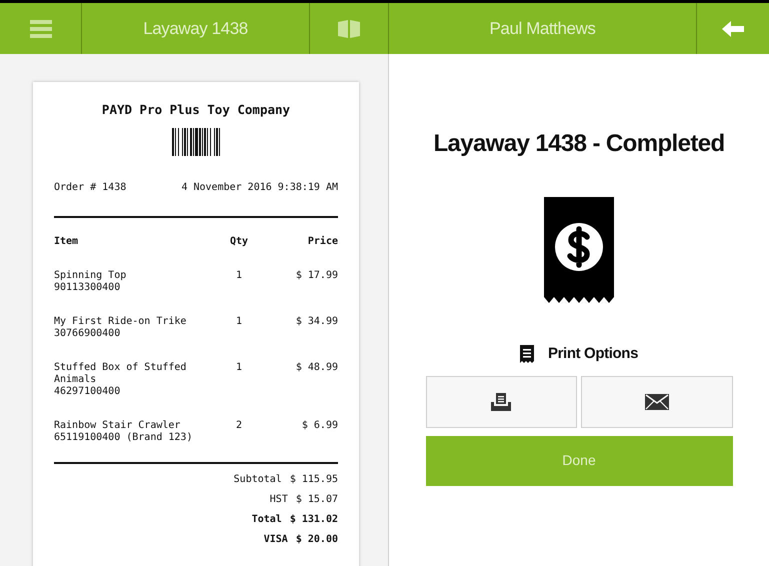  What do you see at coordinates (196, 142) in the screenshot?
I see `barcode-icon` at bounding box center [196, 142].